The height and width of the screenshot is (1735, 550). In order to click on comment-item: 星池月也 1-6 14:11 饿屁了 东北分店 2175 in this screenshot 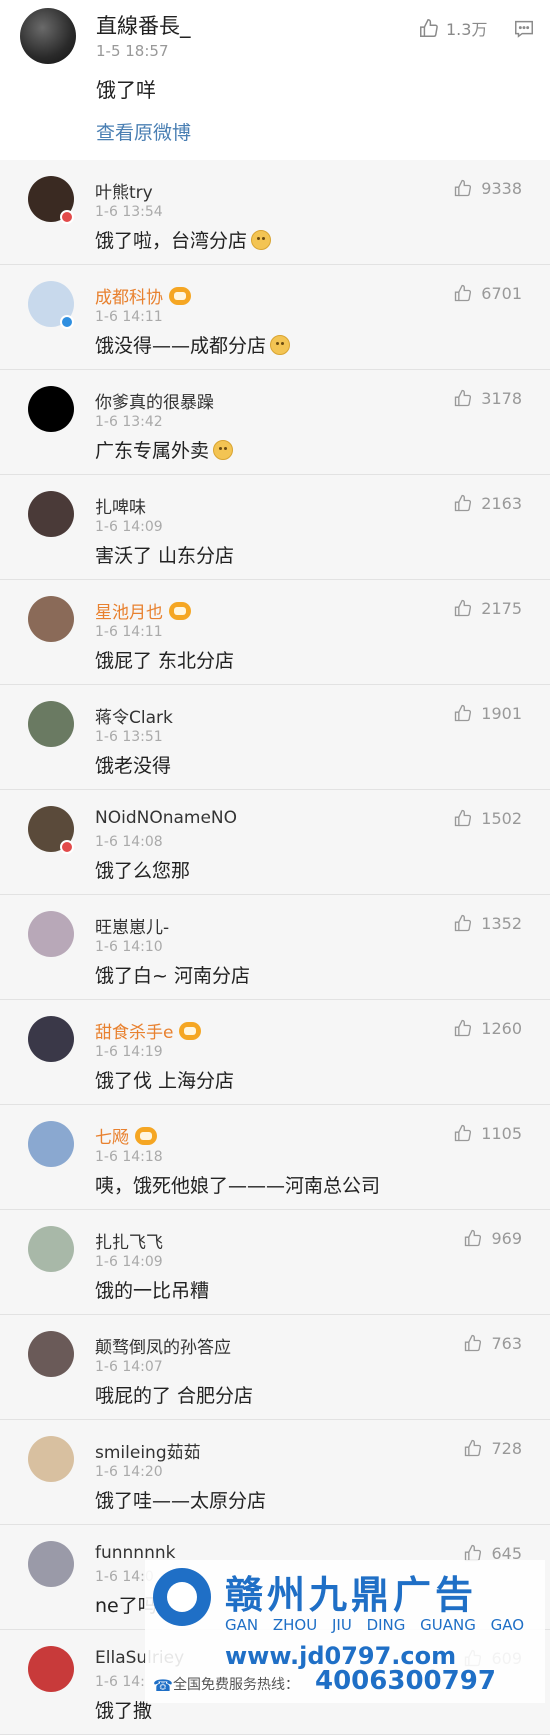, I will do `click(275, 632)`.